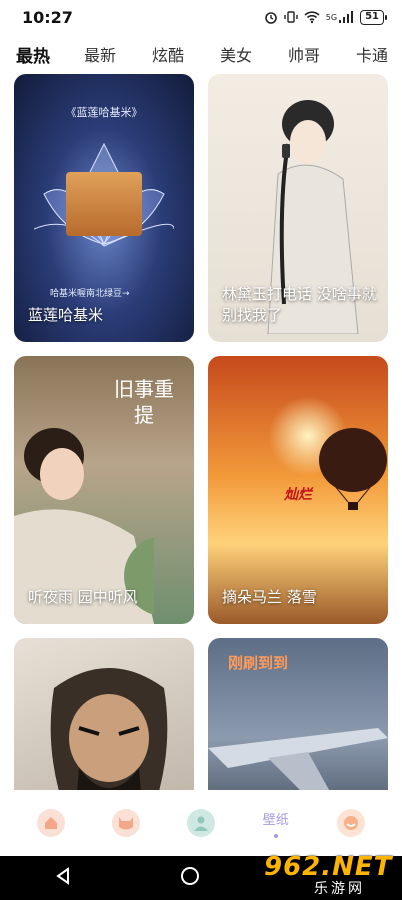 The width and height of the screenshot is (402, 900). Describe the element at coordinates (118, 54) in the screenshot. I see `tab-newest: 最新` at that location.